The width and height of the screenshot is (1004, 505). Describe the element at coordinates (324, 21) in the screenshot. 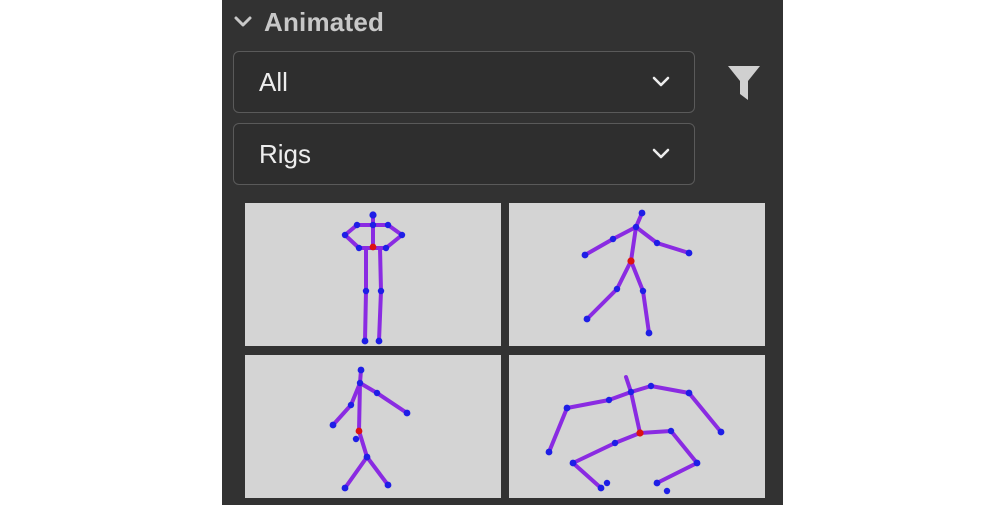

I see `section-title: Animated` at that location.